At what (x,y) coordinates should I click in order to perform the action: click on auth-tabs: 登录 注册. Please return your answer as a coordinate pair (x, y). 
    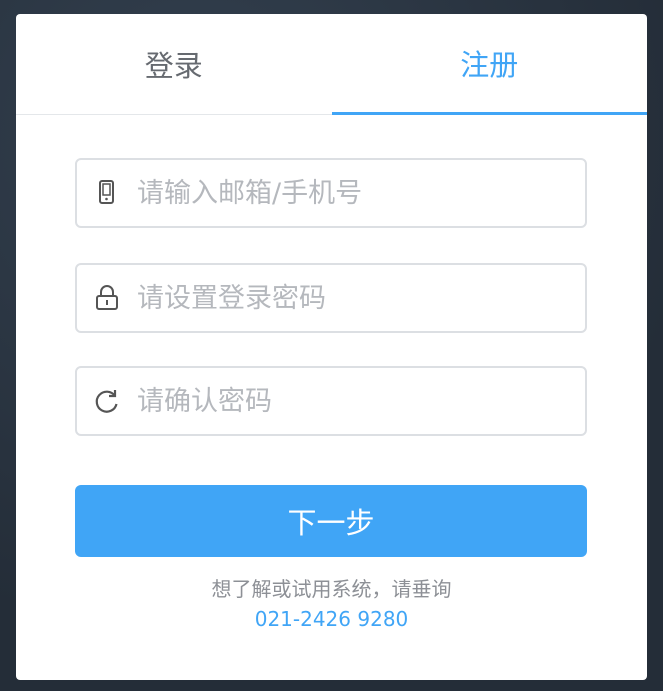
    Looking at the image, I should click on (331, 64).